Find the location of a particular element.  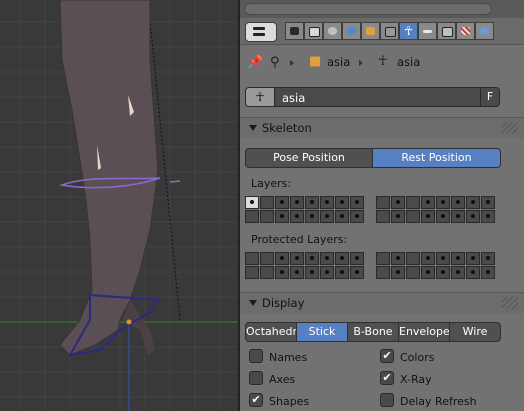

scene-icon is located at coordinates (332, 31).